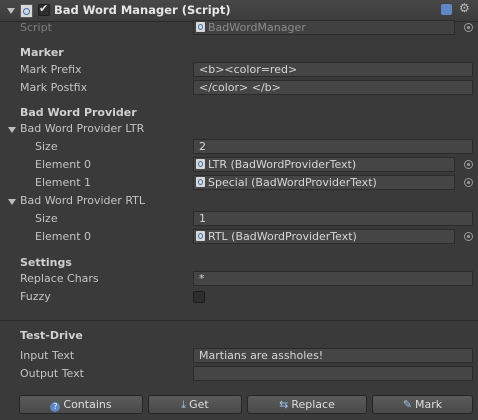  I want to click on gear-icon: ⚙, so click(464, 8).